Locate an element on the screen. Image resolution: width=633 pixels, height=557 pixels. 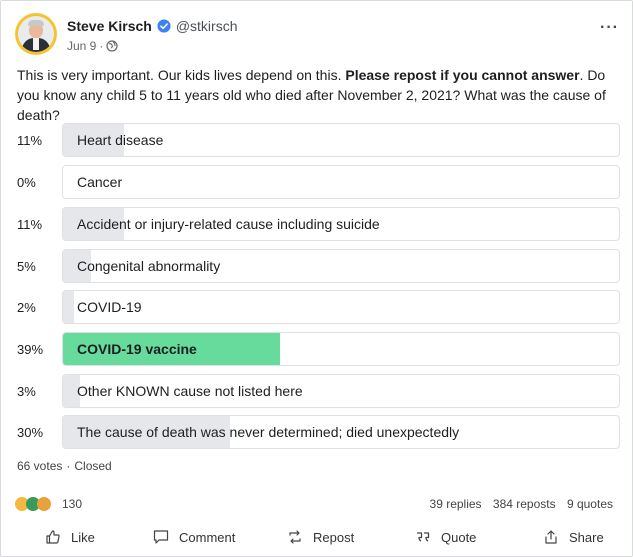
poll-option-bar: Heart disease is located at coordinates (341, 140).